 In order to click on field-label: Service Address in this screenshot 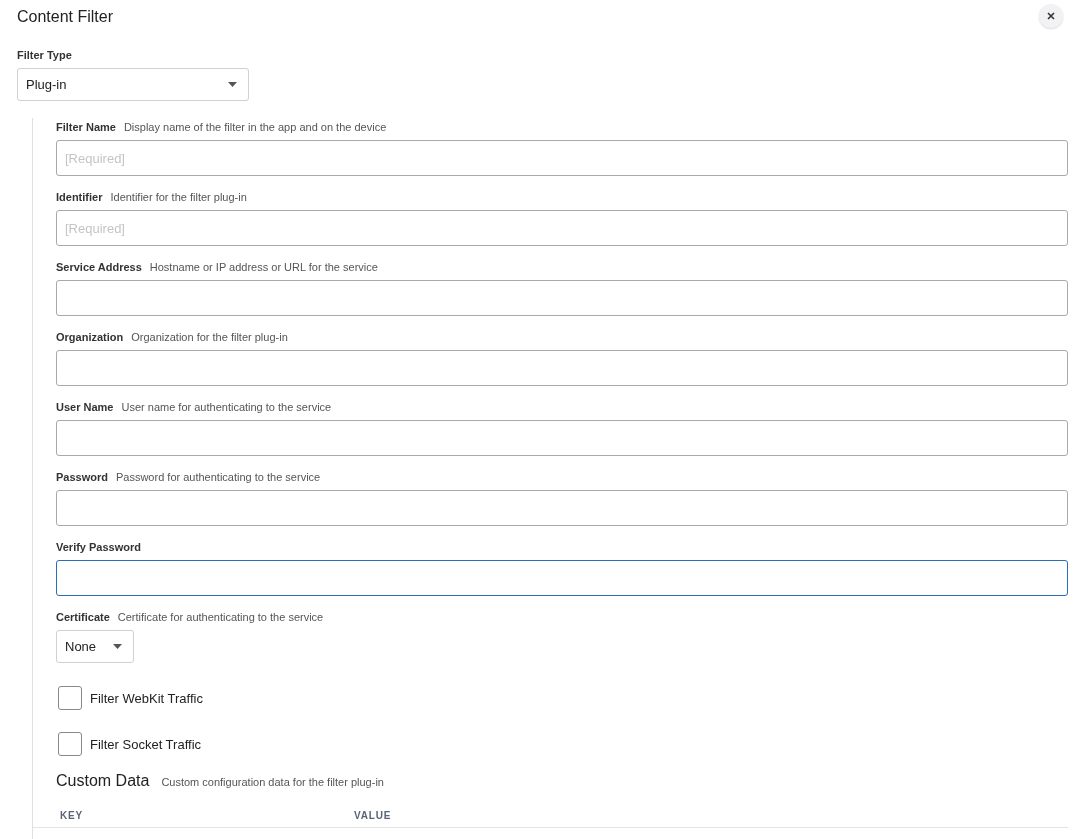, I will do `click(99, 267)`.